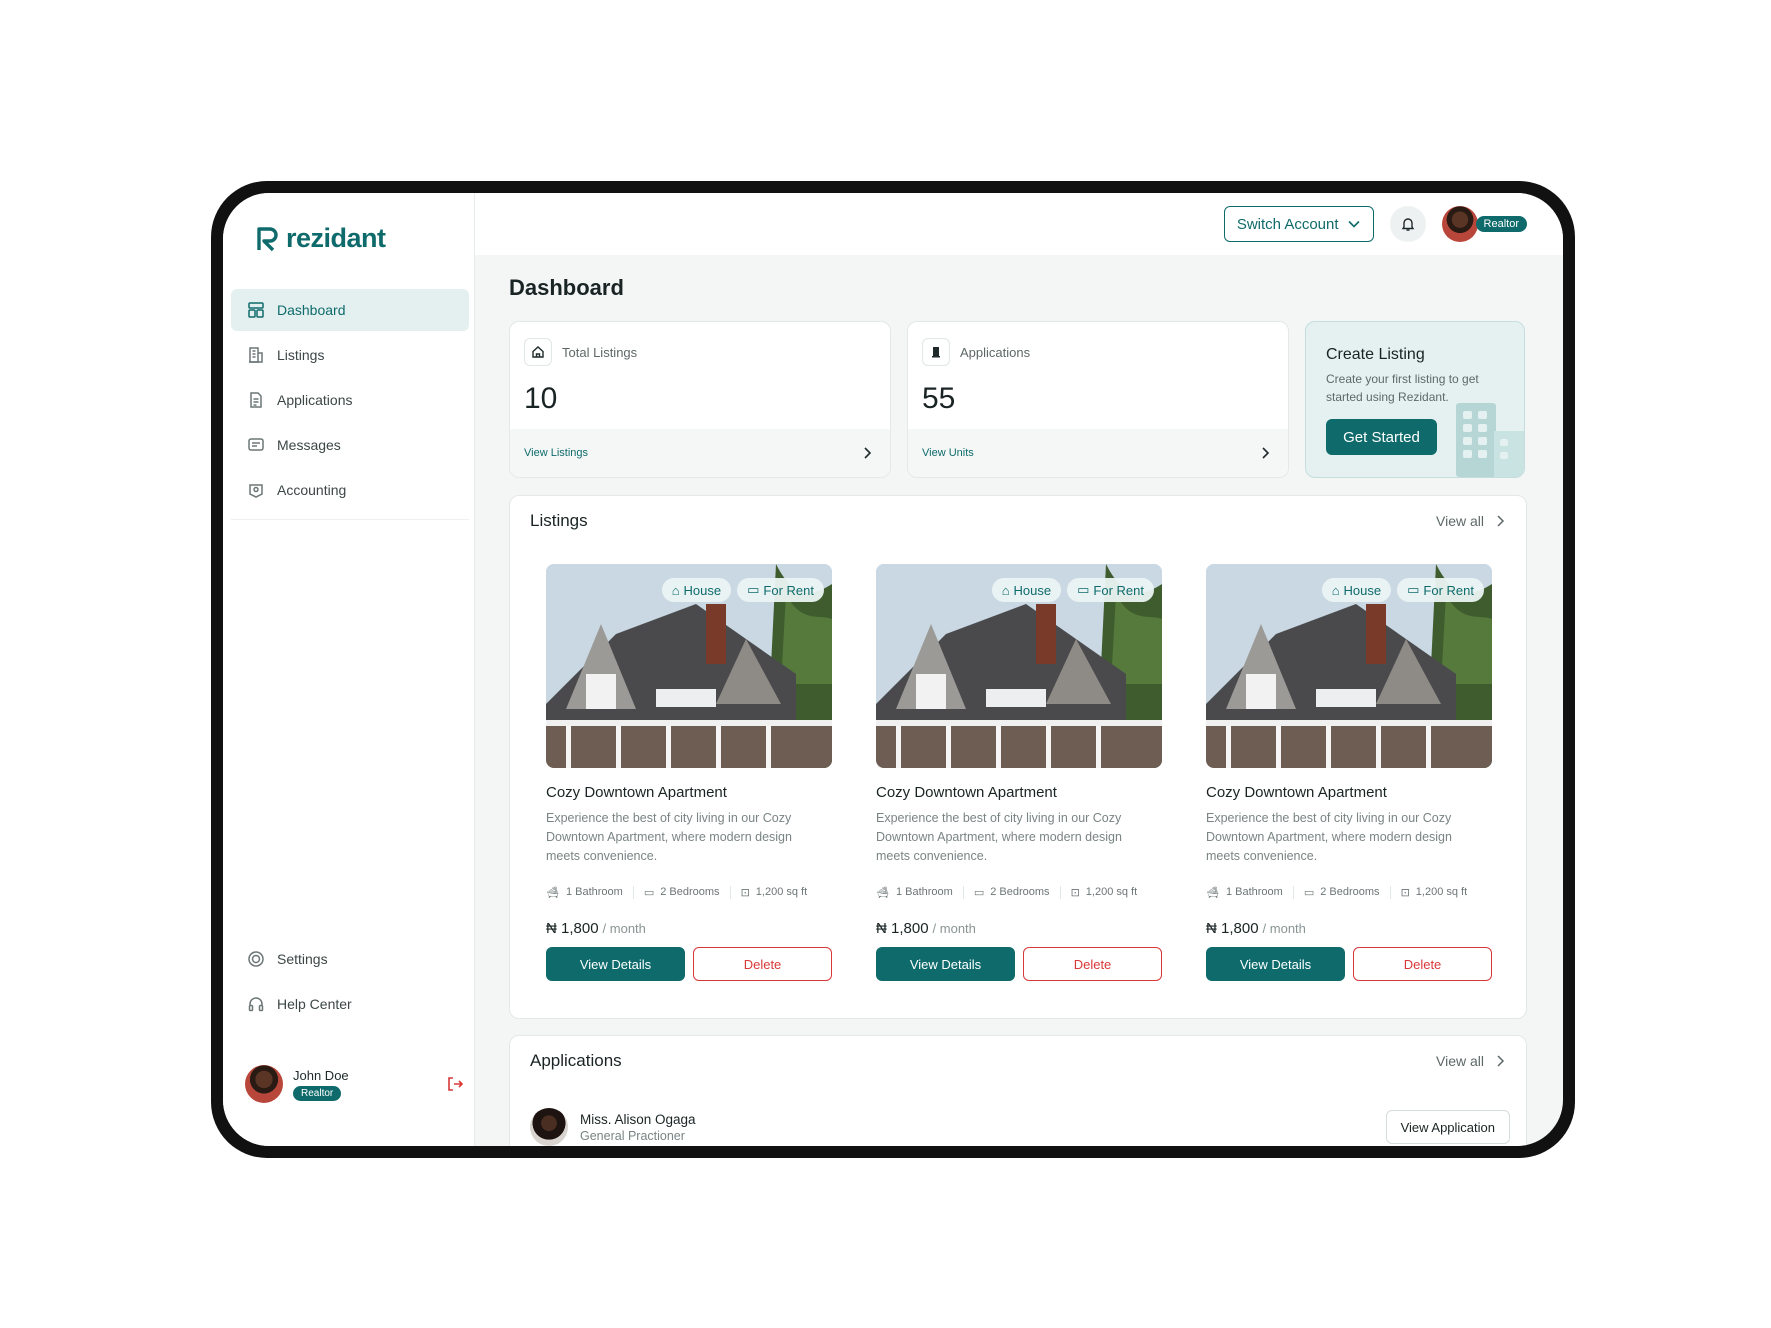 This screenshot has height=1328, width=1771. I want to click on wallet-icon, so click(256, 491).